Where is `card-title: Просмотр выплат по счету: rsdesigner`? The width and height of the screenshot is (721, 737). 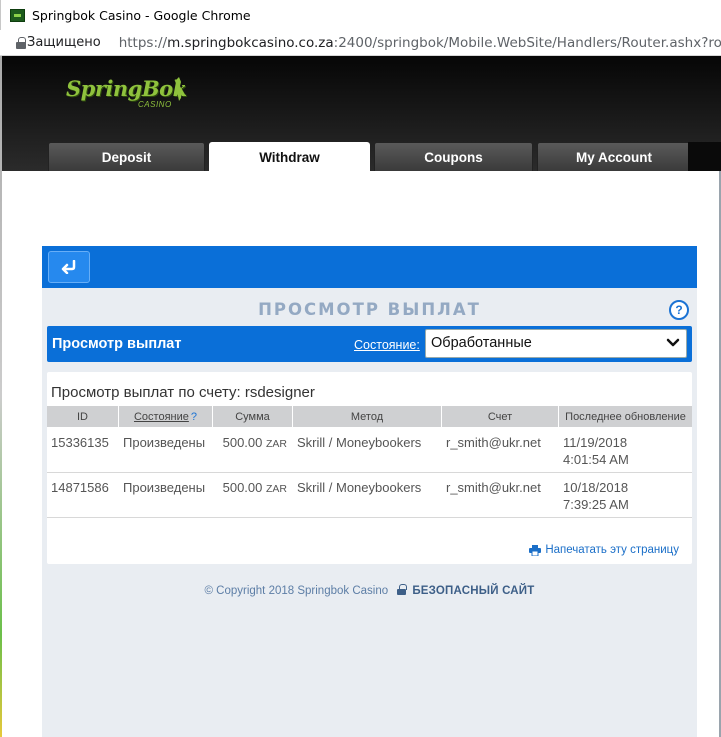 card-title: Просмотр выплат по счету: rsdesigner is located at coordinates (183, 392).